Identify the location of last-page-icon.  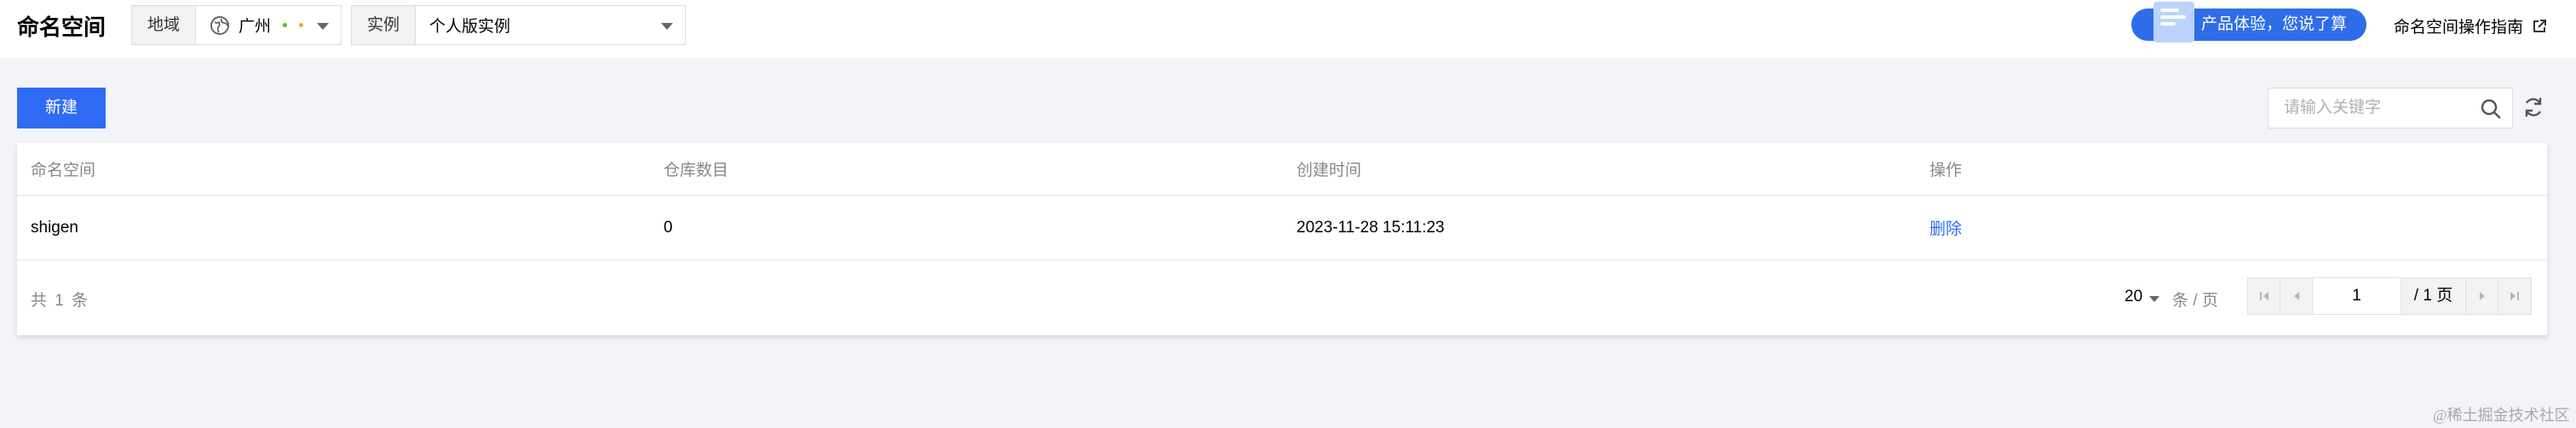
(2515, 296).